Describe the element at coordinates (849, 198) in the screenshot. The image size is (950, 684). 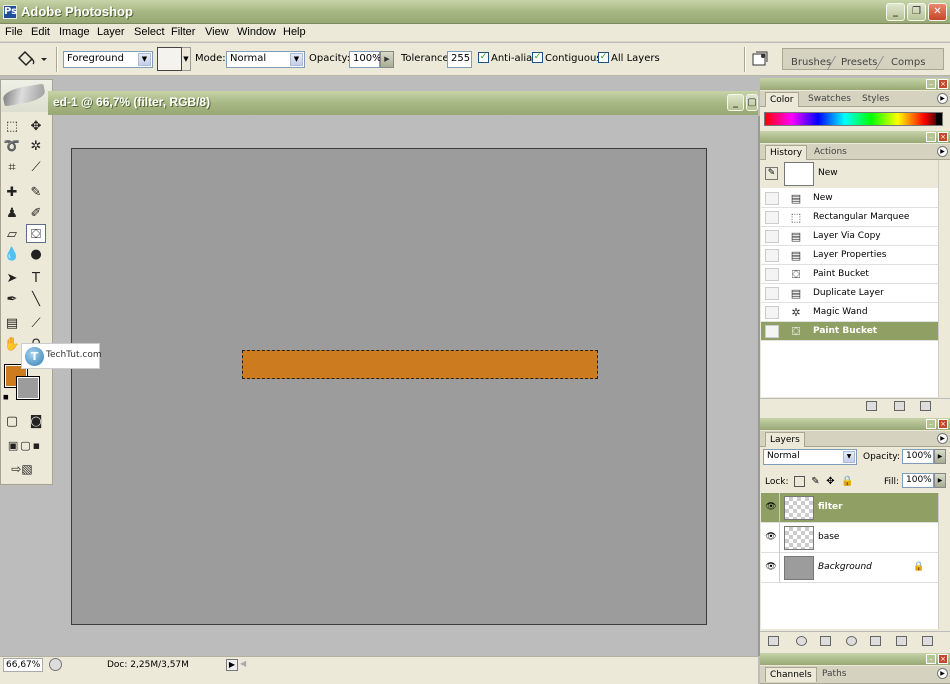
I see `history-item: ▤ New` at that location.